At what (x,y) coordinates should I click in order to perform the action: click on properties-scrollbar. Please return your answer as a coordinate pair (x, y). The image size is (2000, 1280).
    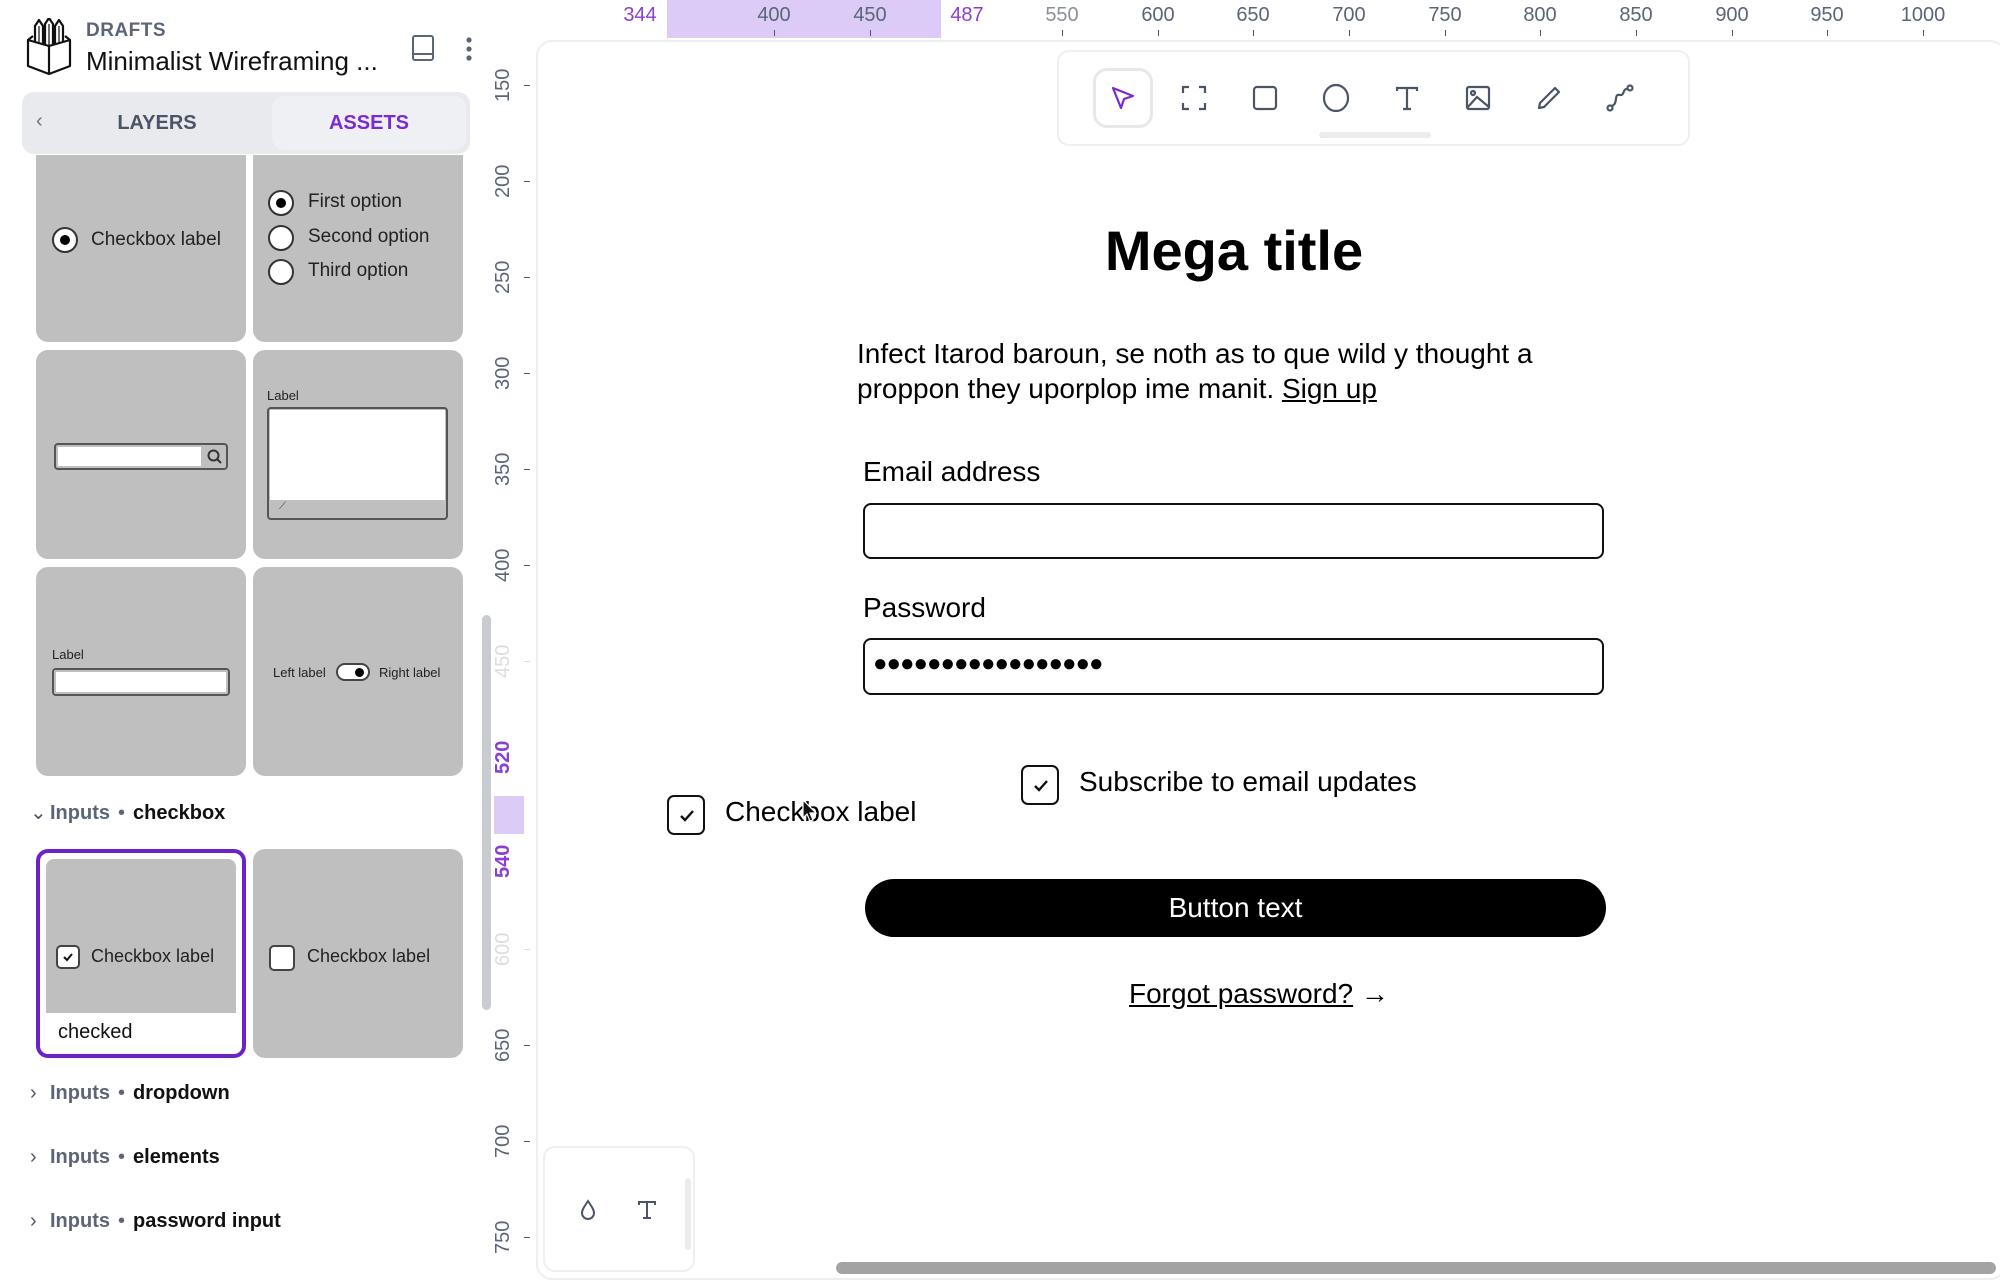
    Looking at the image, I should click on (688, 1214).